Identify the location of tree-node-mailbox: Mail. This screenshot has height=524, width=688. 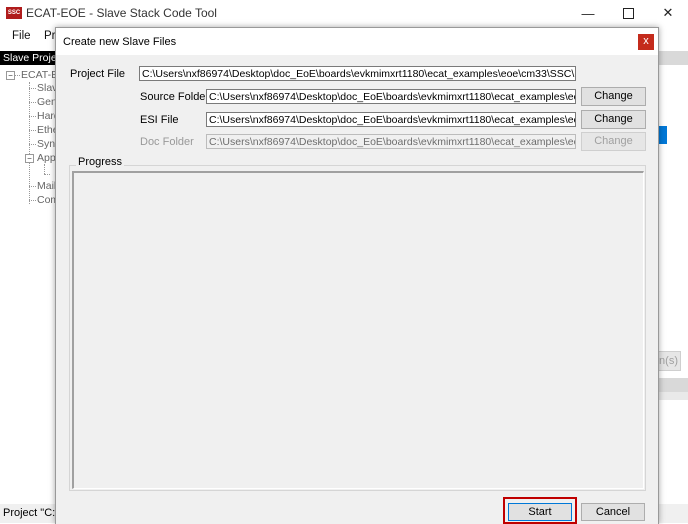
(46, 186).